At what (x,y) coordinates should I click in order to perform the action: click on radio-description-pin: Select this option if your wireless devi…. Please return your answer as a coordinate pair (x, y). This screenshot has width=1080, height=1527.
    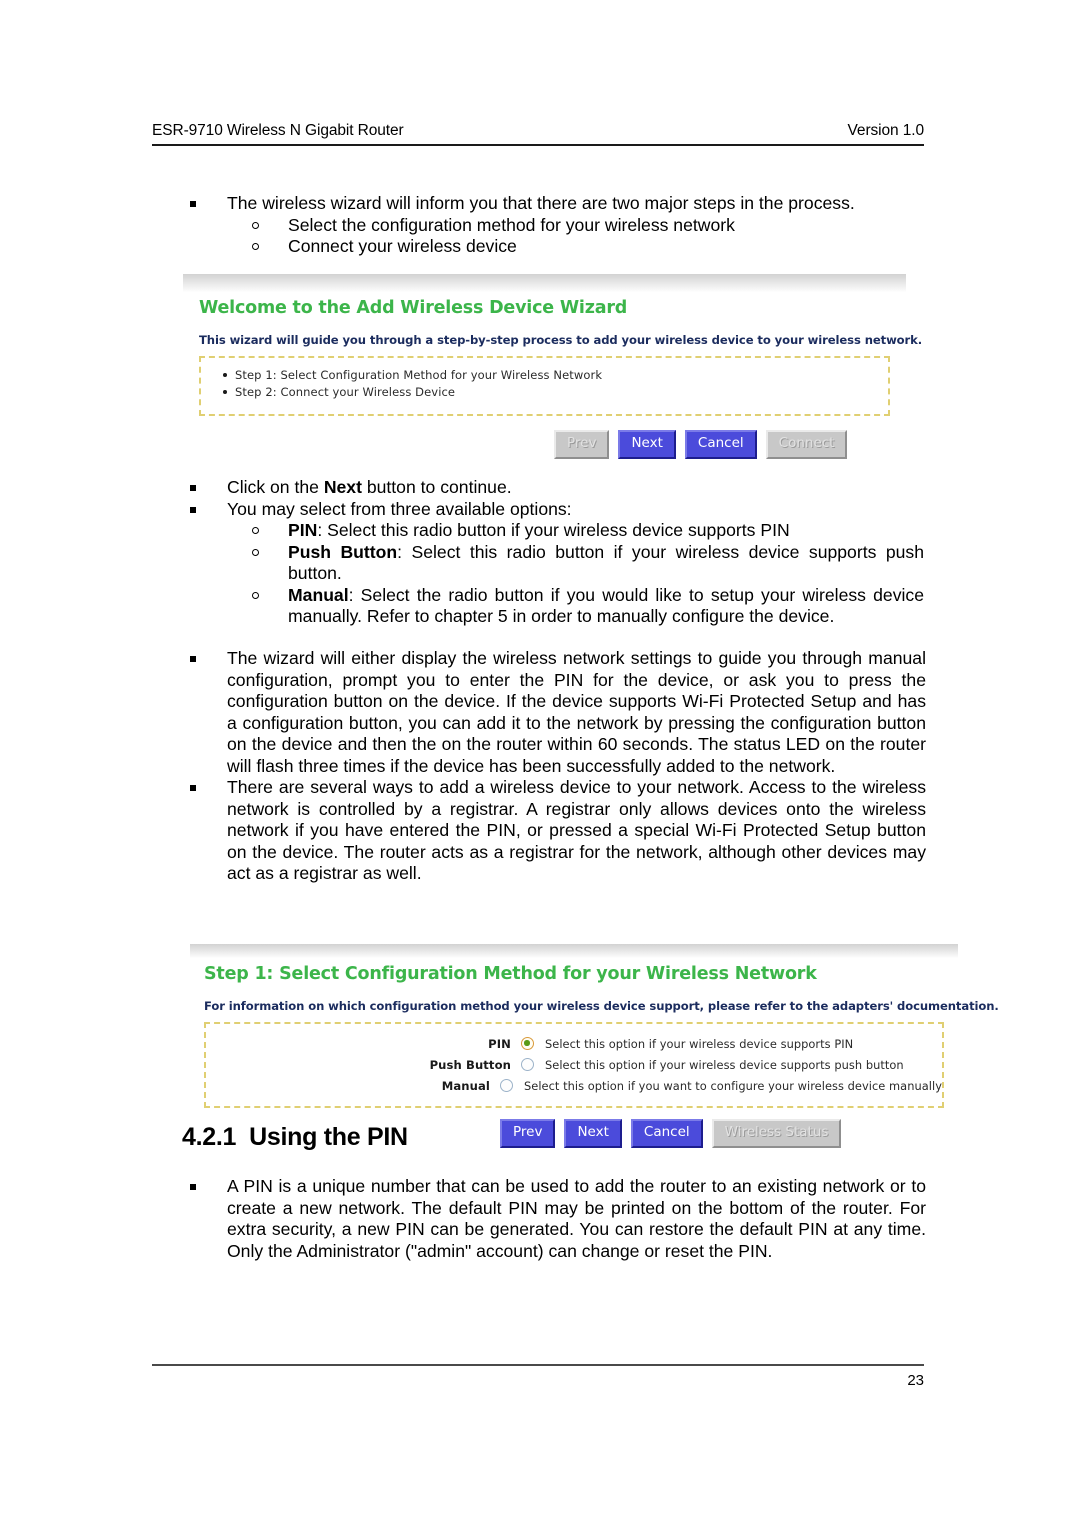
    Looking at the image, I should click on (699, 1043).